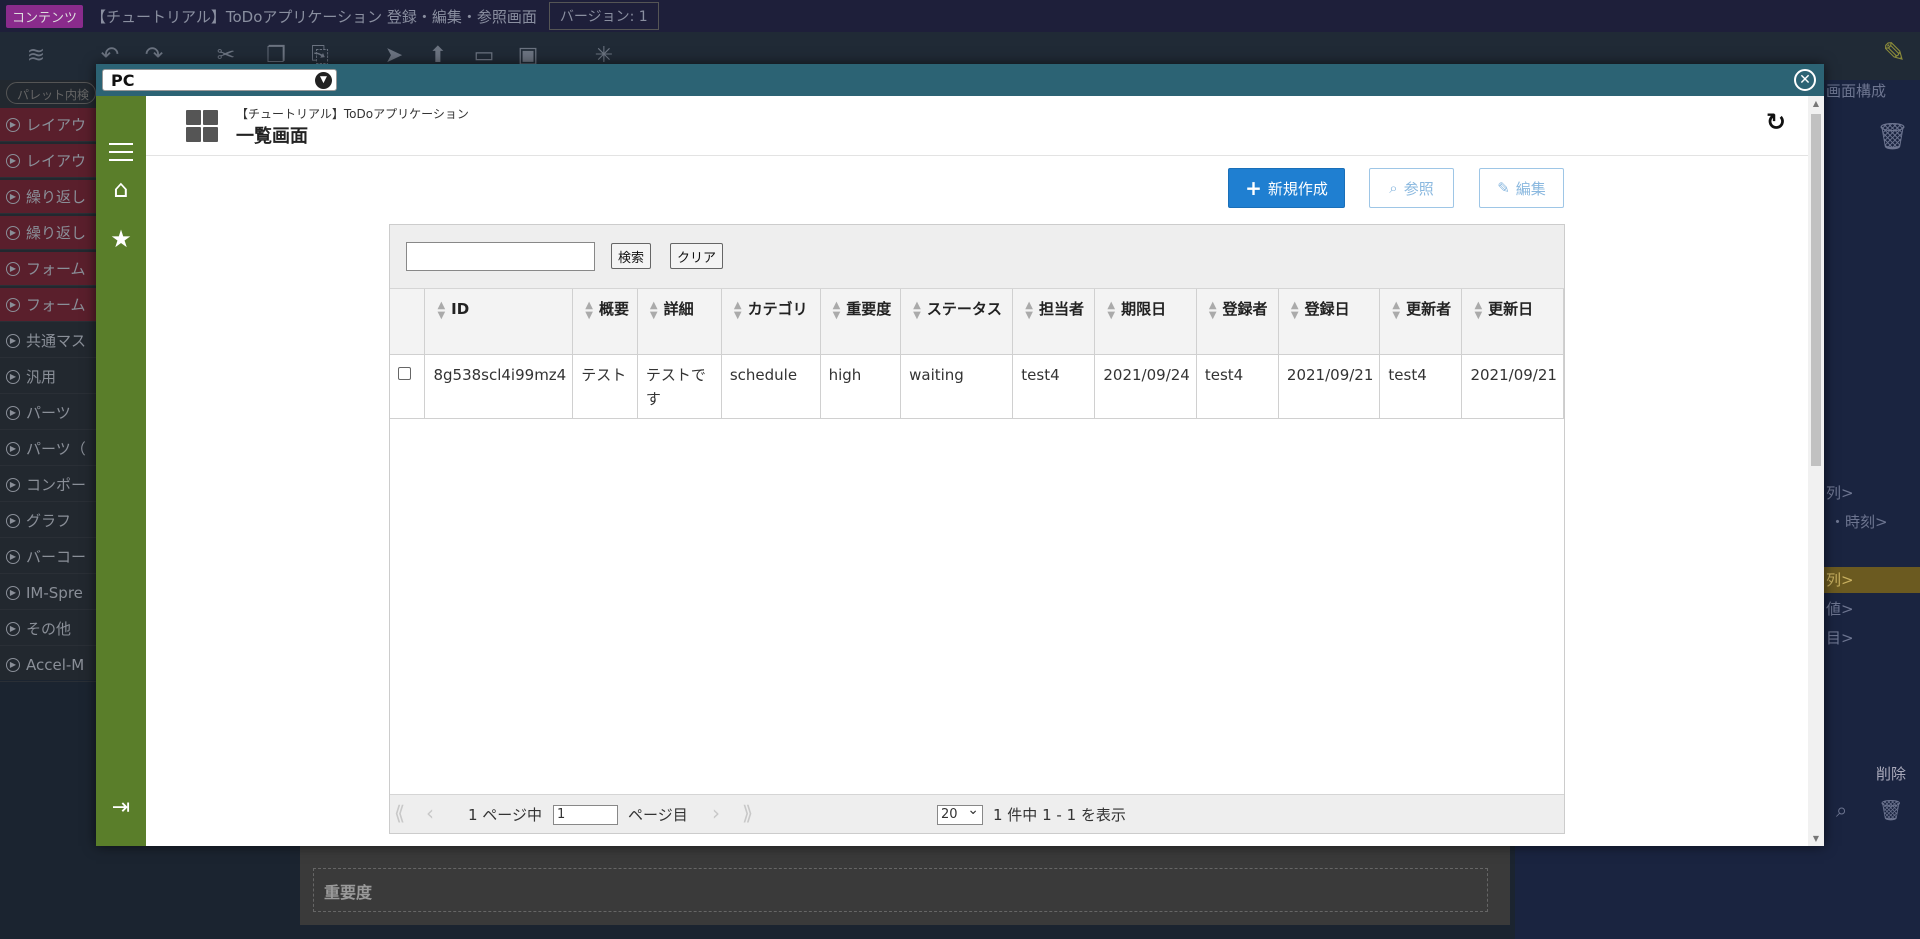 Image resolution: width=1920 pixels, height=939 pixels. What do you see at coordinates (1816, 103) in the screenshot?
I see `scroll-up-icon: ▲` at bounding box center [1816, 103].